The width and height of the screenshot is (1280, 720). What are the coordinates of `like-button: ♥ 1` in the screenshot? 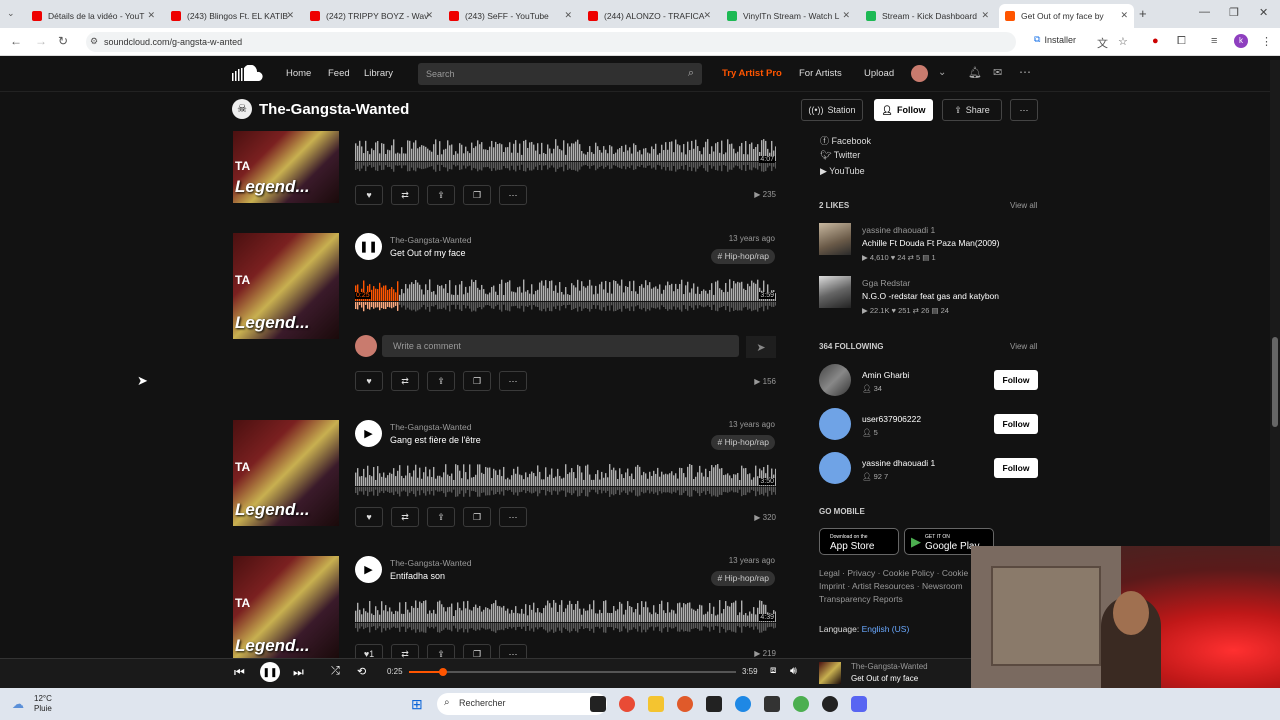 It's located at (369, 651).